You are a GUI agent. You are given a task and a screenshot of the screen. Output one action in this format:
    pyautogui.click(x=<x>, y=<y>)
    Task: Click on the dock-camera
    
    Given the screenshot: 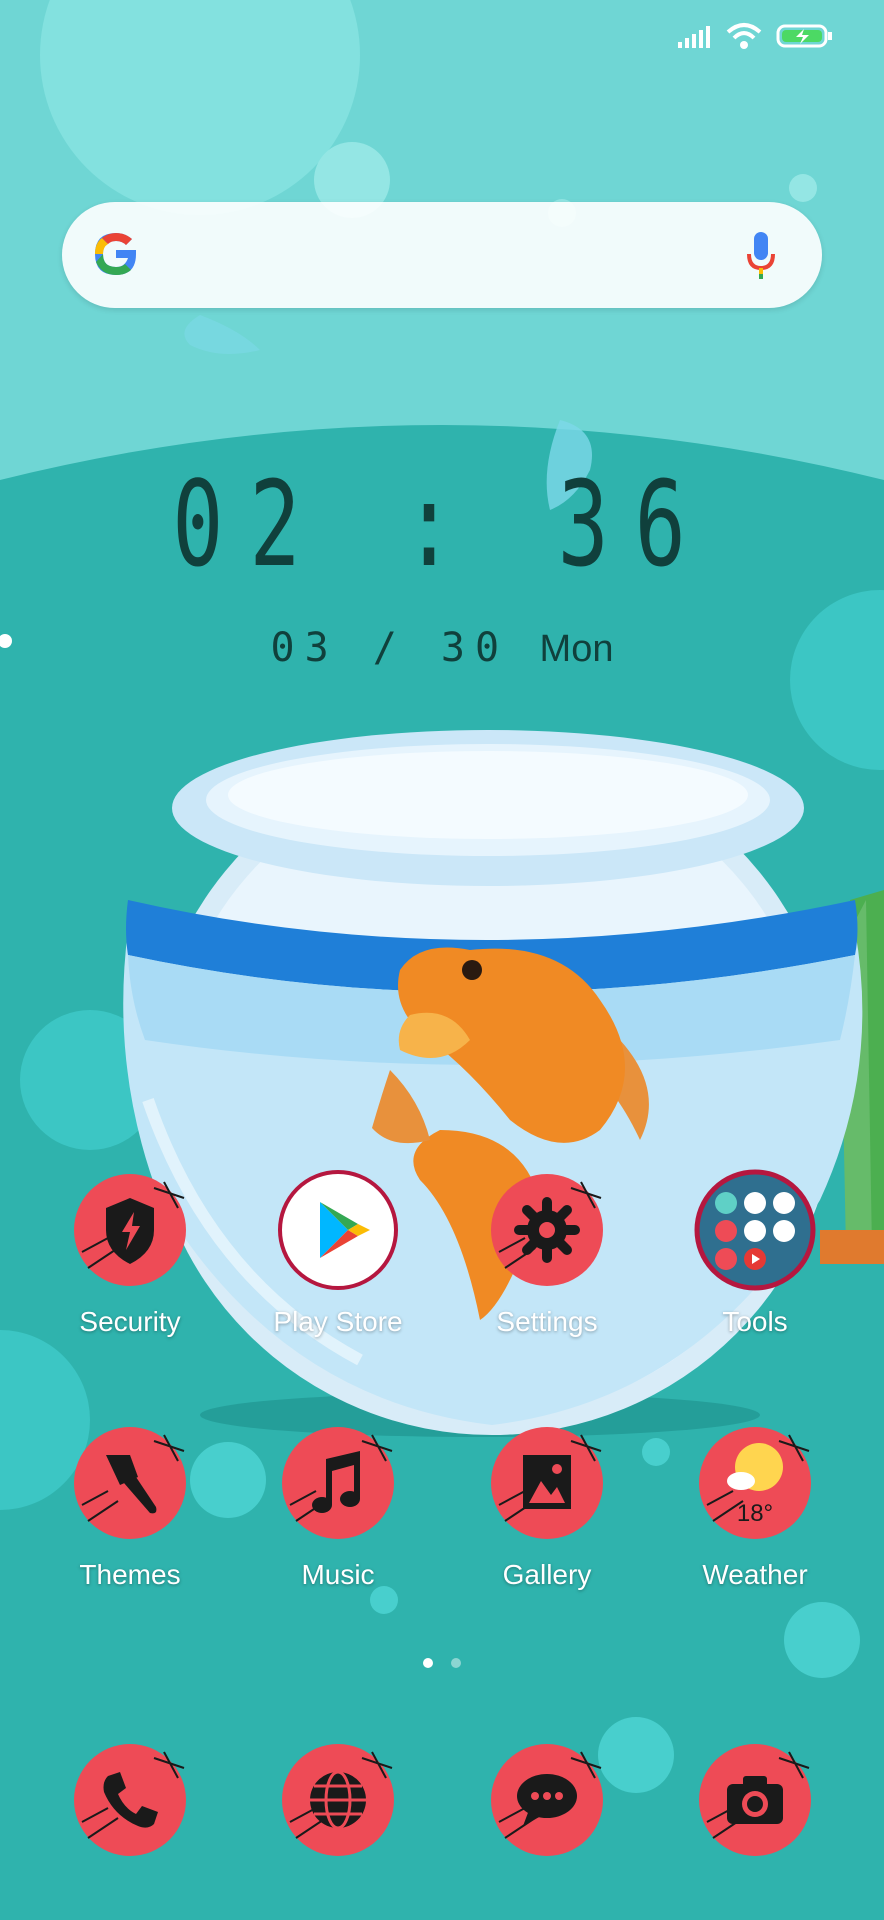 What is the action you would take?
    pyautogui.click(x=755, y=1800)
    